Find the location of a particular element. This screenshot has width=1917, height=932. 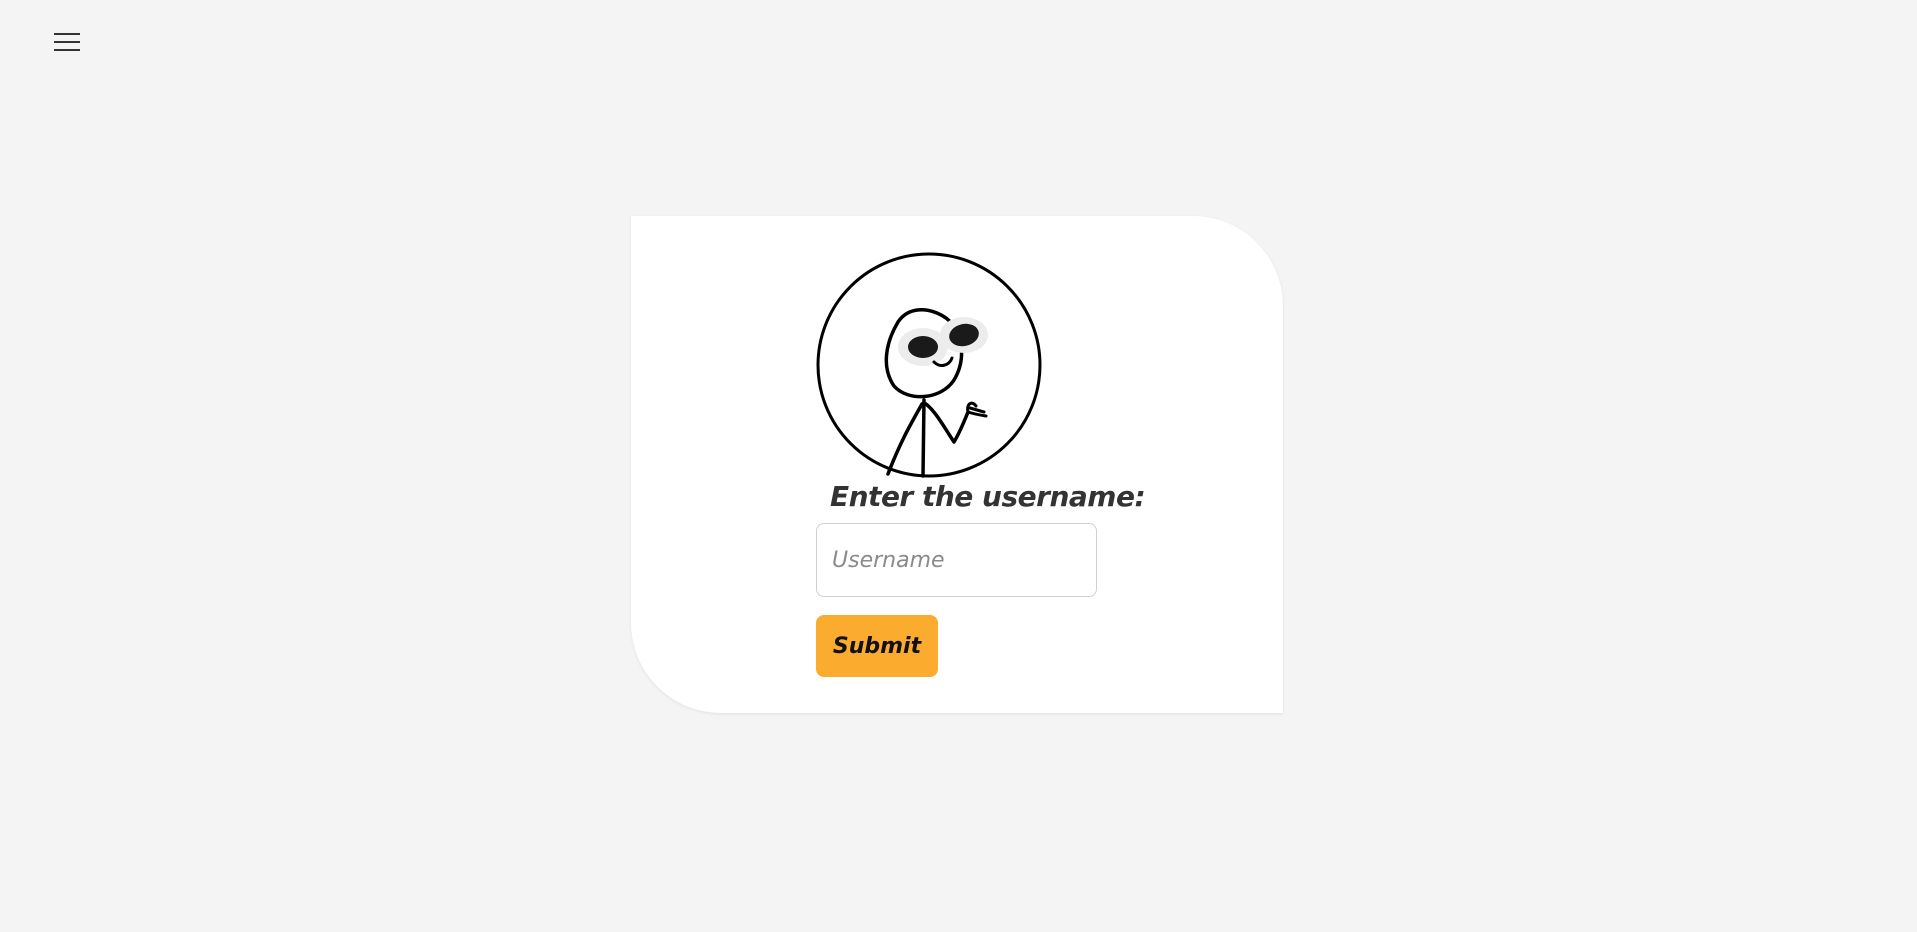

username-input is located at coordinates (956, 560).